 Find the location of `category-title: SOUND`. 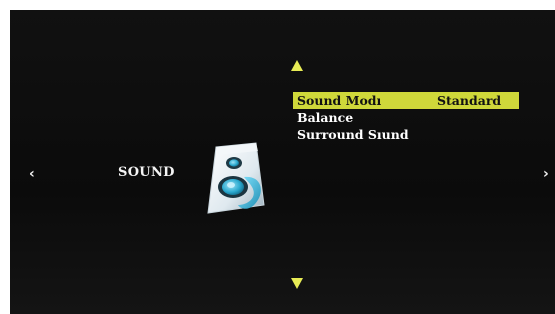

category-title: SOUND is located at coordinates (146, 172).